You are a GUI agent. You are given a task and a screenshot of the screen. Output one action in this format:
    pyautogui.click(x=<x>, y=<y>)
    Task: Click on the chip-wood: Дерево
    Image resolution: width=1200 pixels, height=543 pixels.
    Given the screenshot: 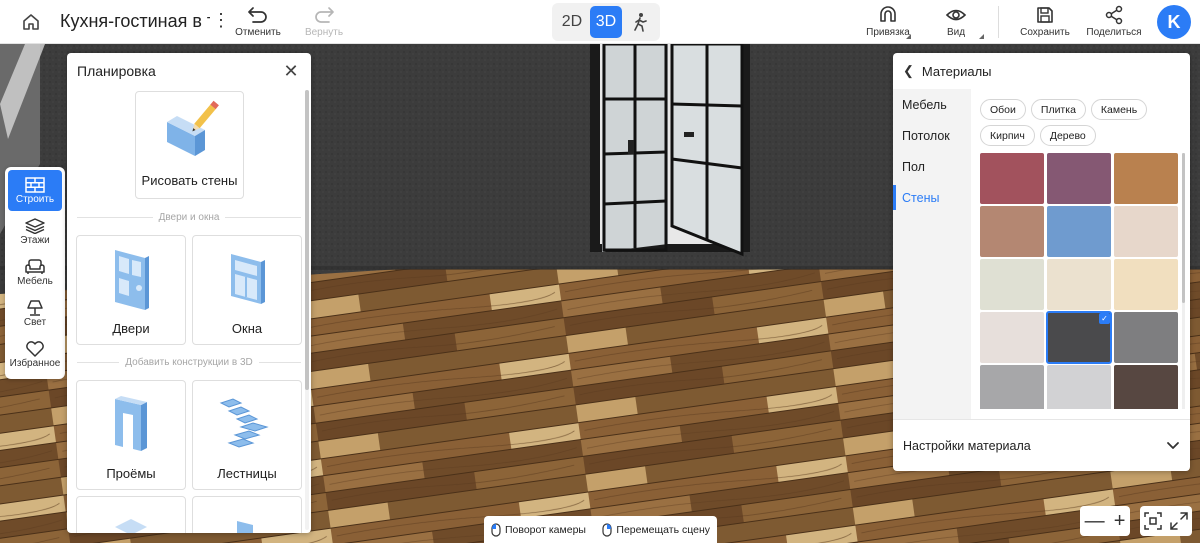 What is the action you would take?
    pyautogui.click(x=1067, y=135)
    